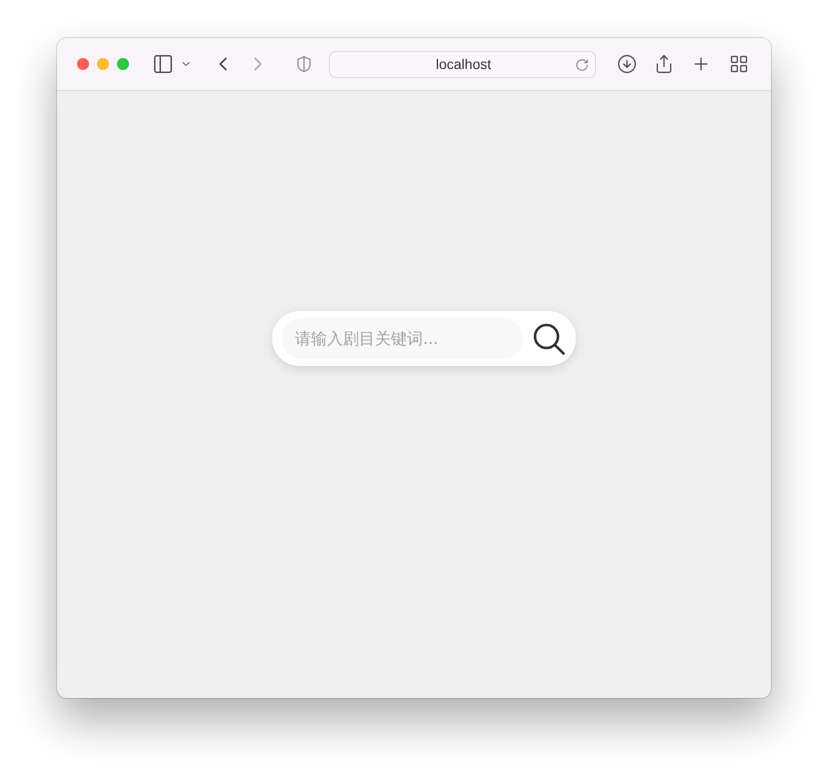  Describe the element at coordinates (664, 64) in the screenshot. I see `share-icon` at that location.